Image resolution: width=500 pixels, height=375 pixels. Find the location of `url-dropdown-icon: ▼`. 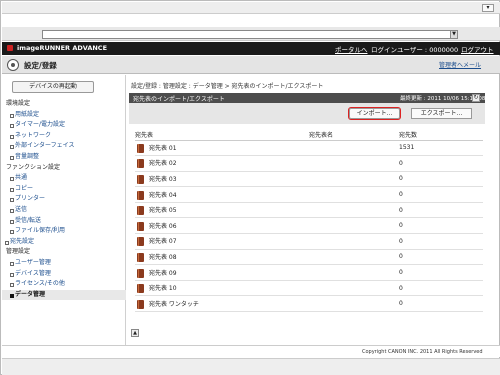

url-dropdown-icon: ▼ is located at coordinates (454, 34).